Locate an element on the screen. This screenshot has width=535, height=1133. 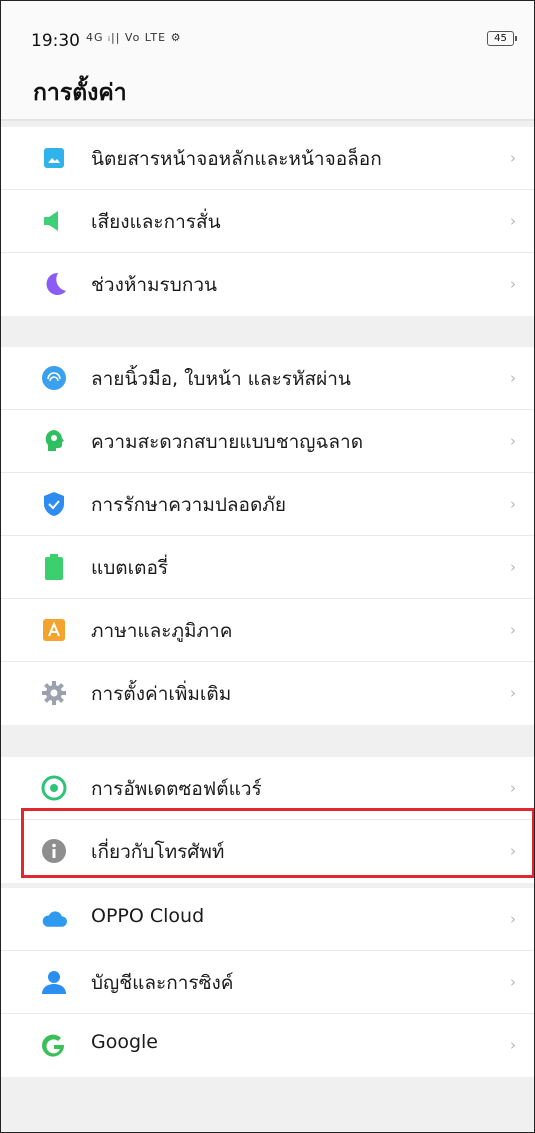
settings-item-do-not-disturb: ช่วงห้ามรบกวน › is located at coordinates (267, 284).